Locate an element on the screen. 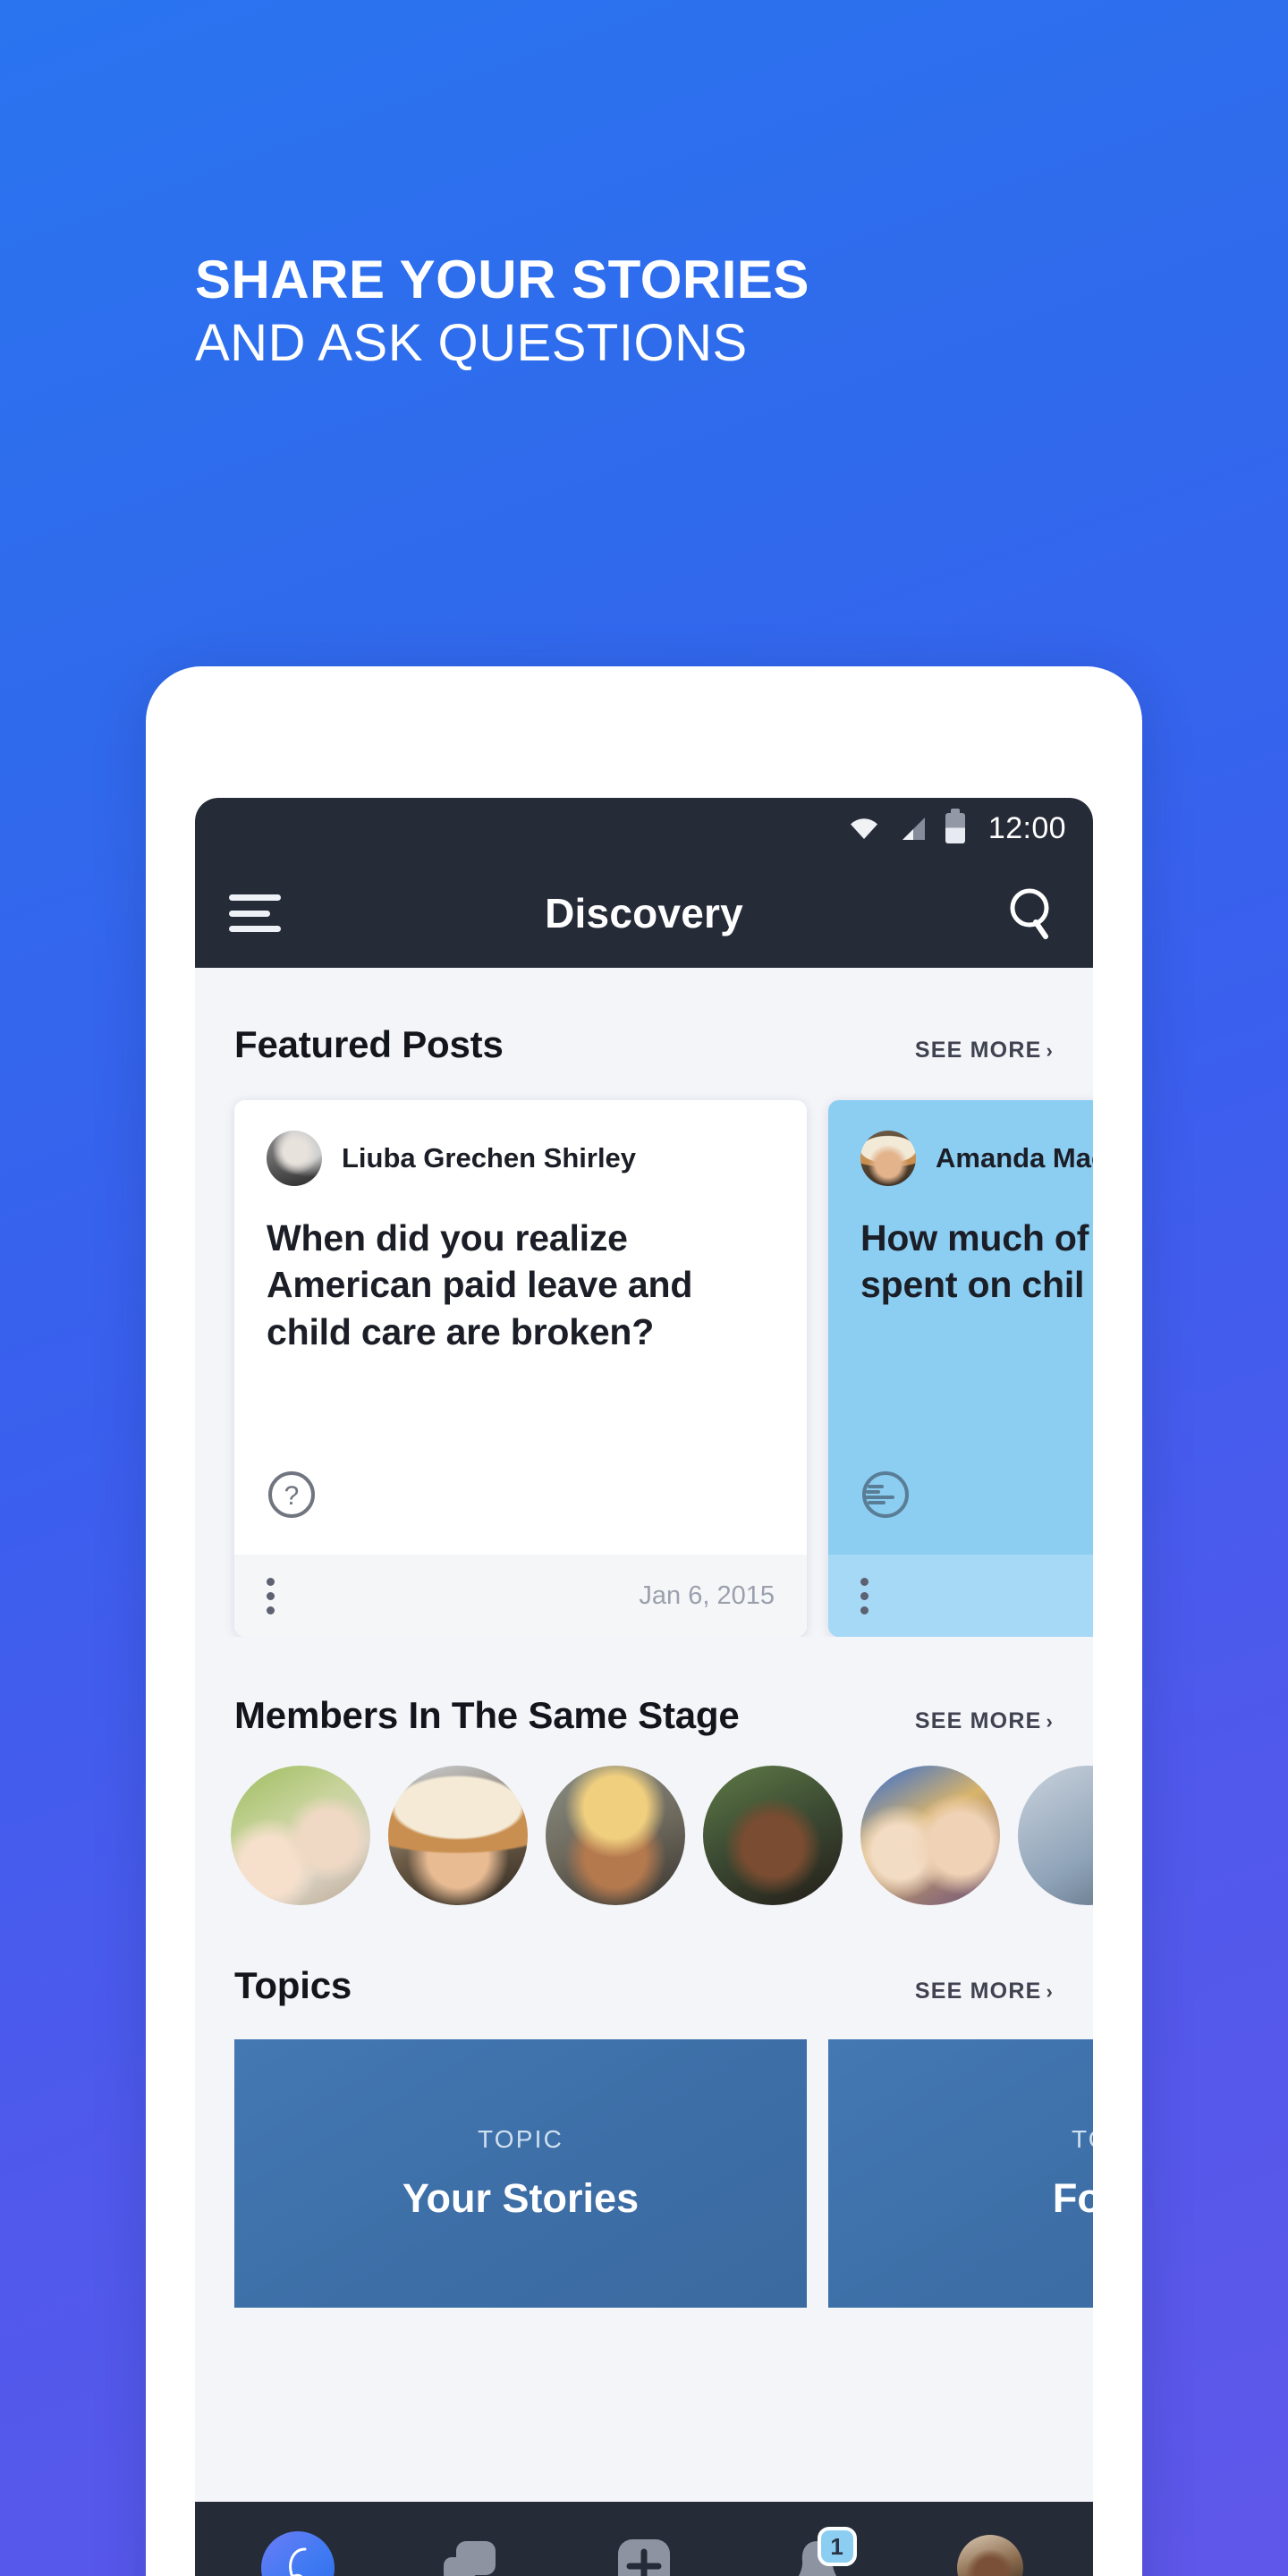  nav-messages-button is located at coordinates (470, 2550).